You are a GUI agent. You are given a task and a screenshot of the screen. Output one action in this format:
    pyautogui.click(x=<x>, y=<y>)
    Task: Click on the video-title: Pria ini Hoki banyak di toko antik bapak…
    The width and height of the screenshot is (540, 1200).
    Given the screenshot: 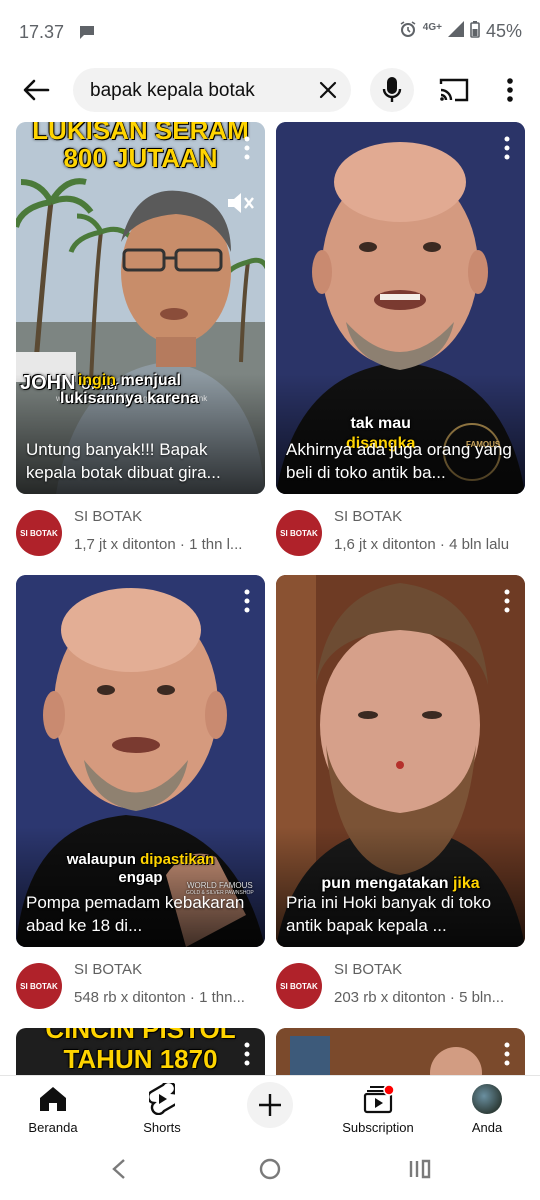 What is the action you would take?
    pyautogui.click(x=400, y=914)
    